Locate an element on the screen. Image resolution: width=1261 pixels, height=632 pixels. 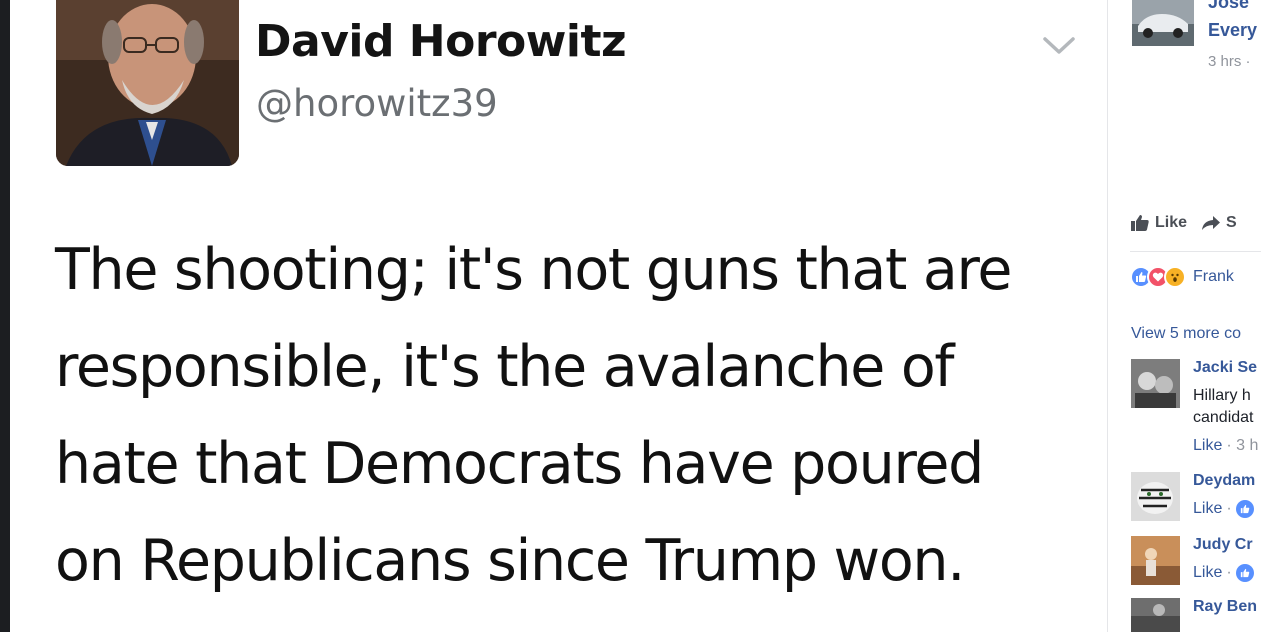
tweet-handle: @horowitz39 is located at coordinates (377, 103).